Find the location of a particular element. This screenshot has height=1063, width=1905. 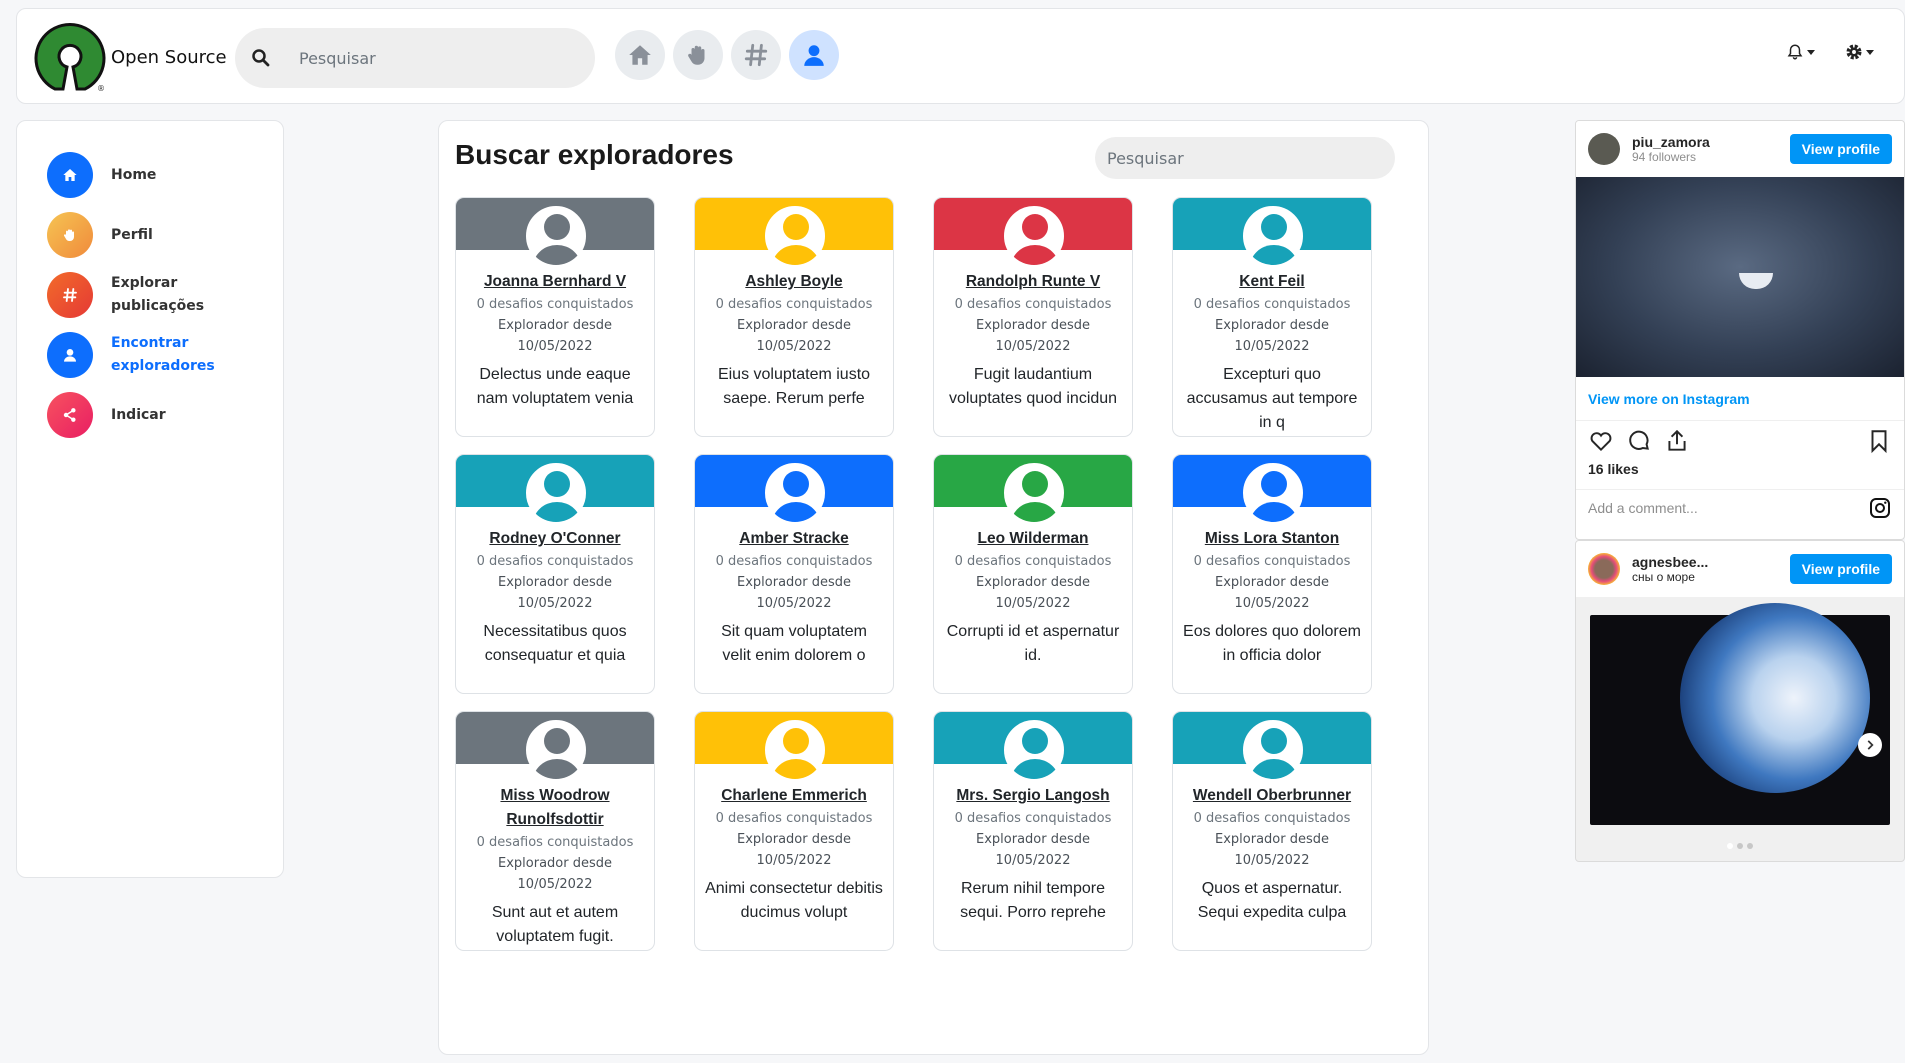

sidebar-item-perfil: Perfil is located at coordinates (150, 235).